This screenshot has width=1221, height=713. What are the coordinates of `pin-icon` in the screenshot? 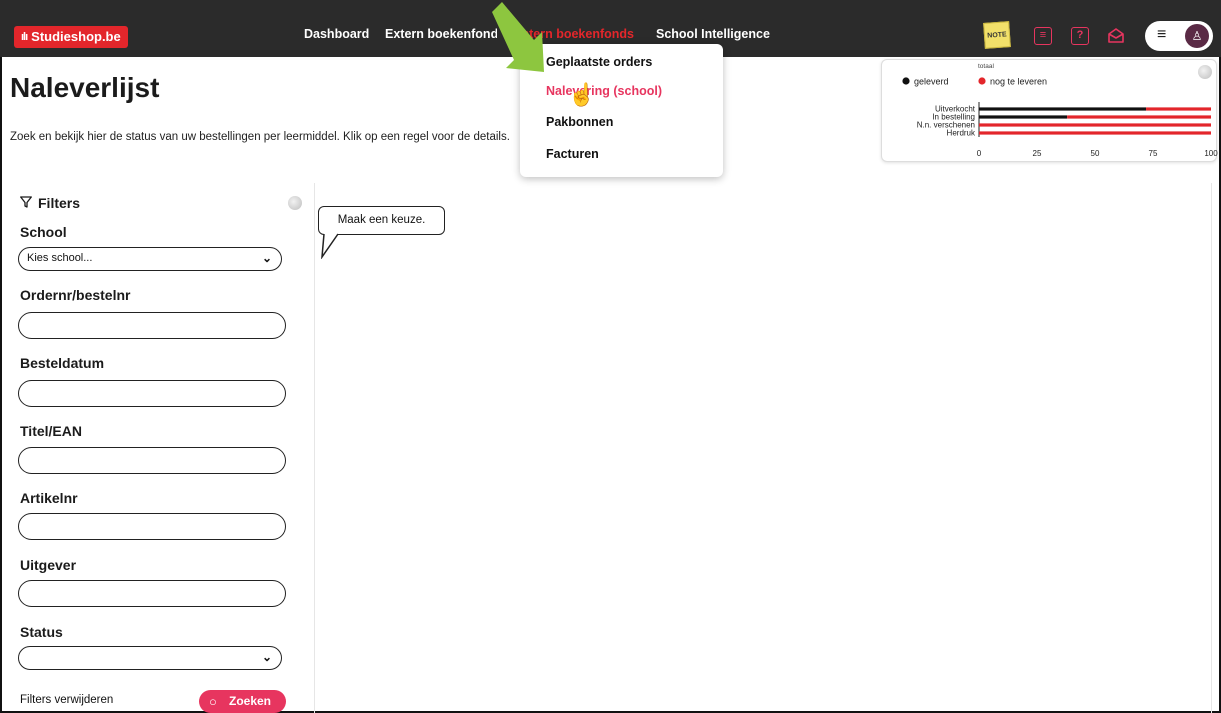 It's located at (1205, 72).